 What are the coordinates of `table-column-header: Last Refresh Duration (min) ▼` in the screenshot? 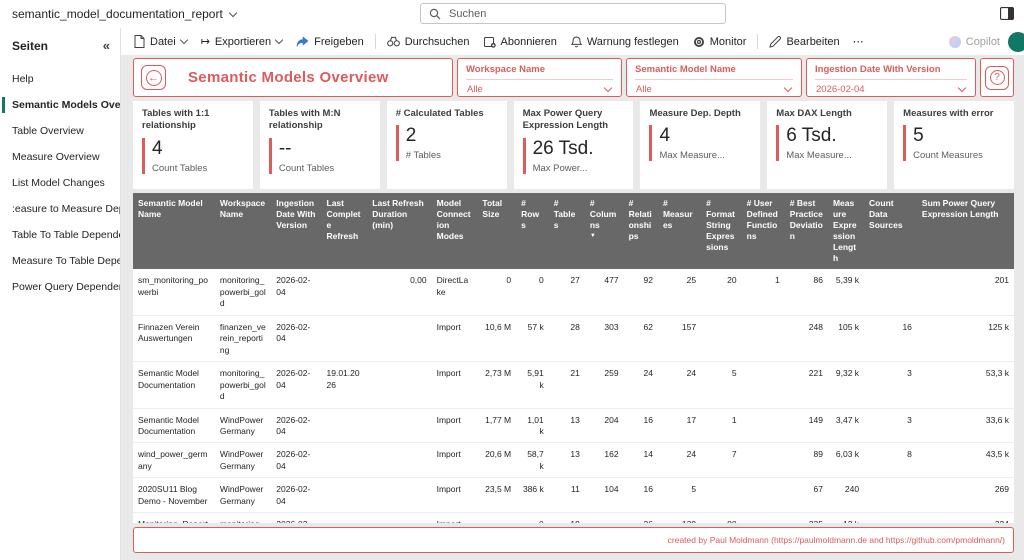 It's located at (399, 231).